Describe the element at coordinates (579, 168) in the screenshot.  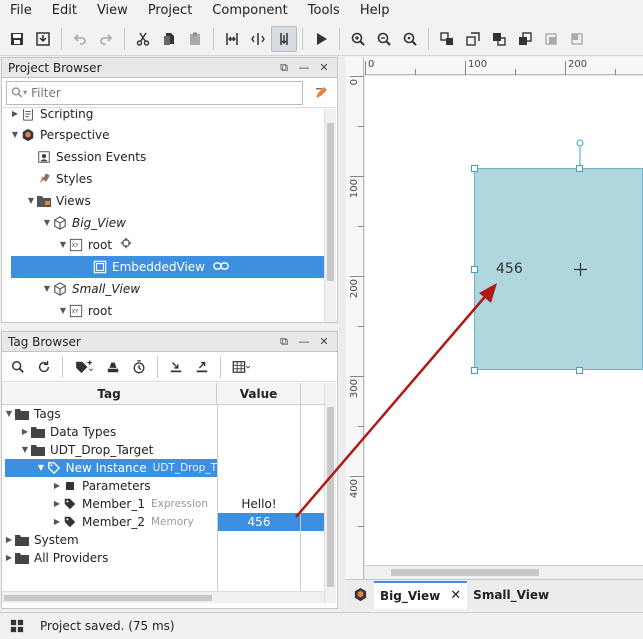
I see `resize-handle-top` at that location.